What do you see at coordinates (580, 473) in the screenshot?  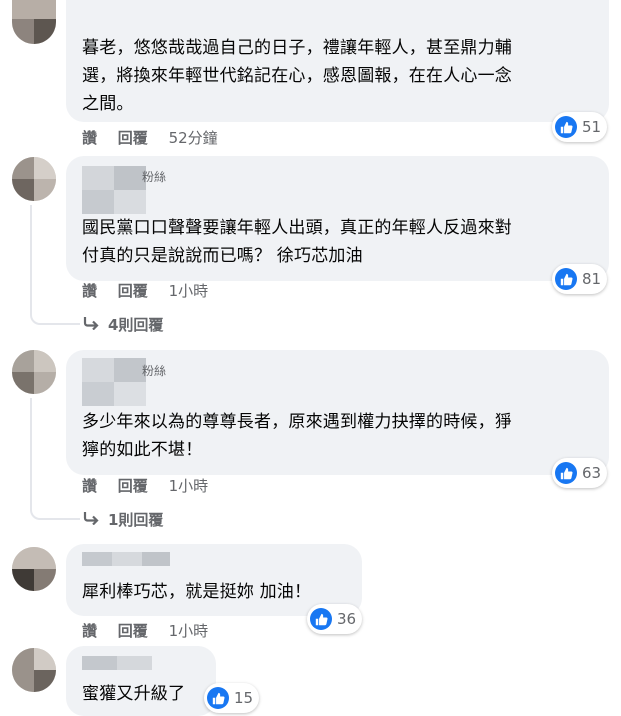 I see `reaction-count: 63` at bounding box center [580, 473].